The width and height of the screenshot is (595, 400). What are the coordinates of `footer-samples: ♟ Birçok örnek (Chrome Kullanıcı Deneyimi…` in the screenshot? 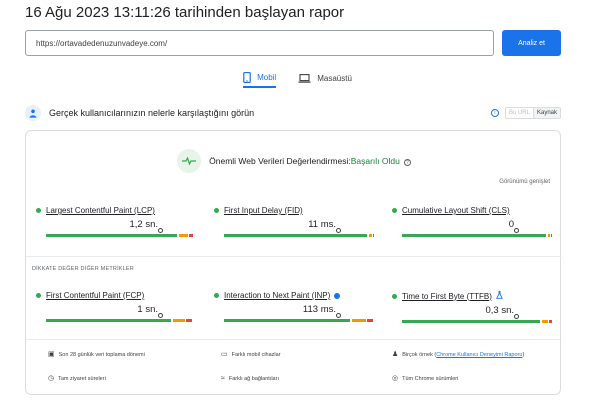 It's located at (477, 355).